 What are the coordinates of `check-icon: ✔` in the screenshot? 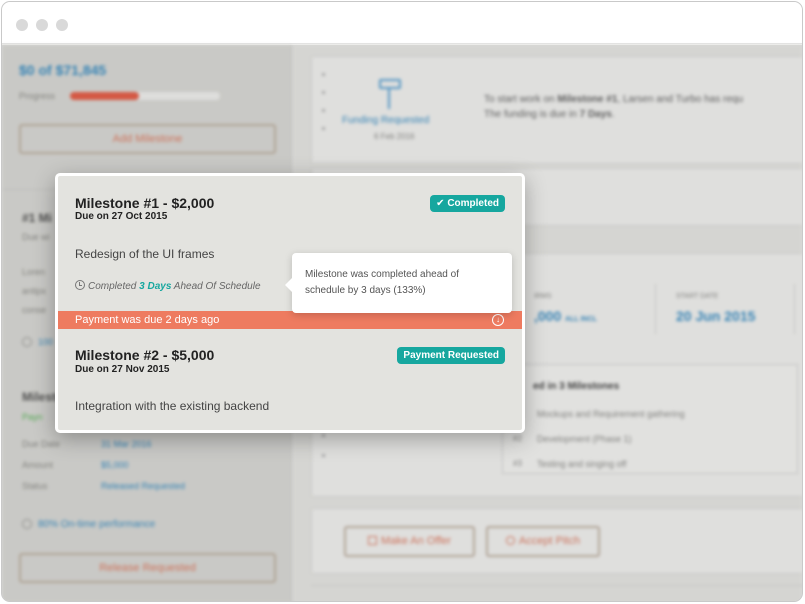 It's located at (440, 203).